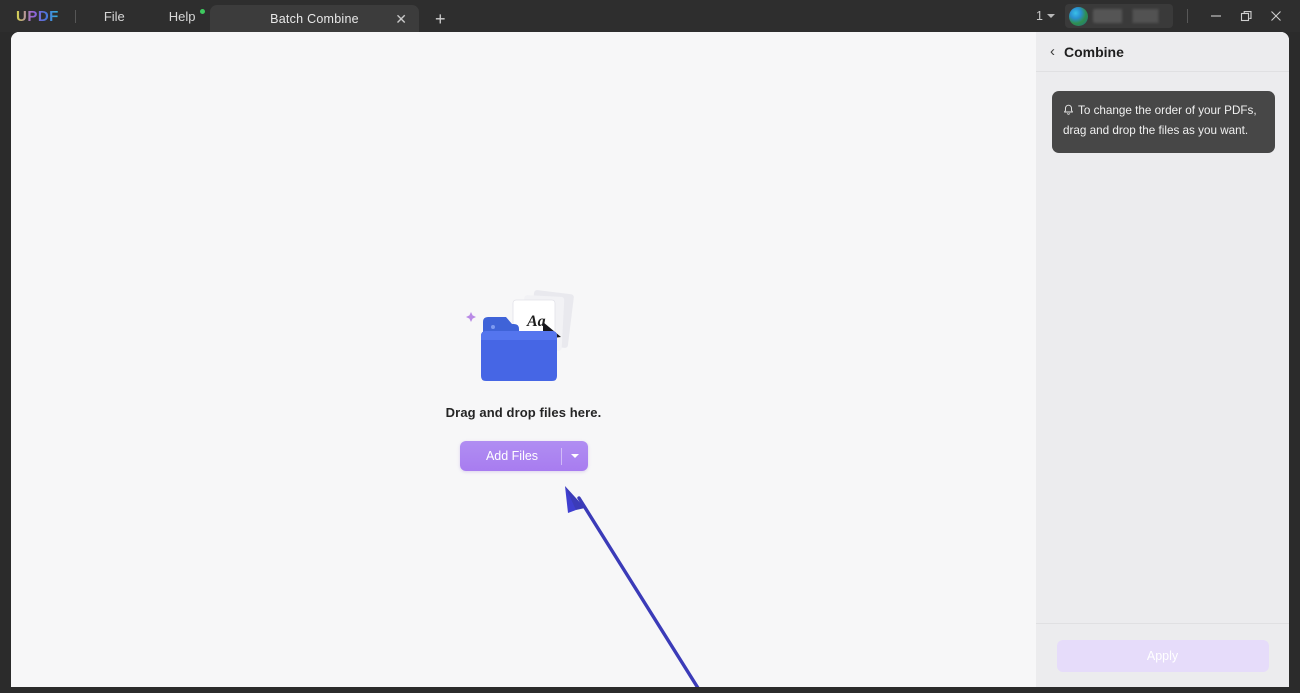 Image resolution: width=1300 pixels, height=693 pixels. I want to click on apply-label: Apply, so click(1162, 655).